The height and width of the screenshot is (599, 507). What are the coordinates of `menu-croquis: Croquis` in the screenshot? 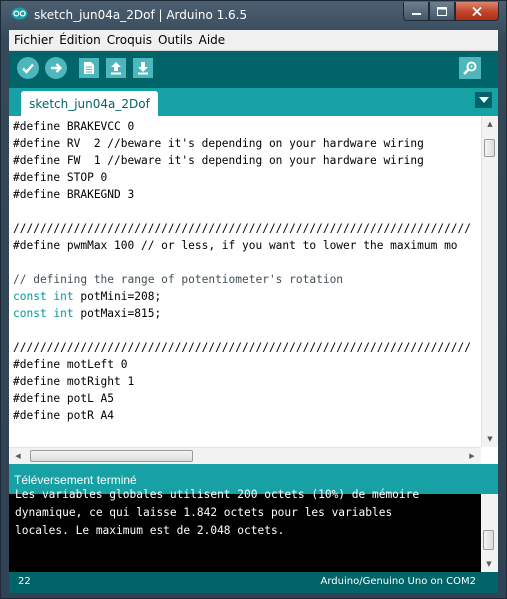 It's located at (129, 40).